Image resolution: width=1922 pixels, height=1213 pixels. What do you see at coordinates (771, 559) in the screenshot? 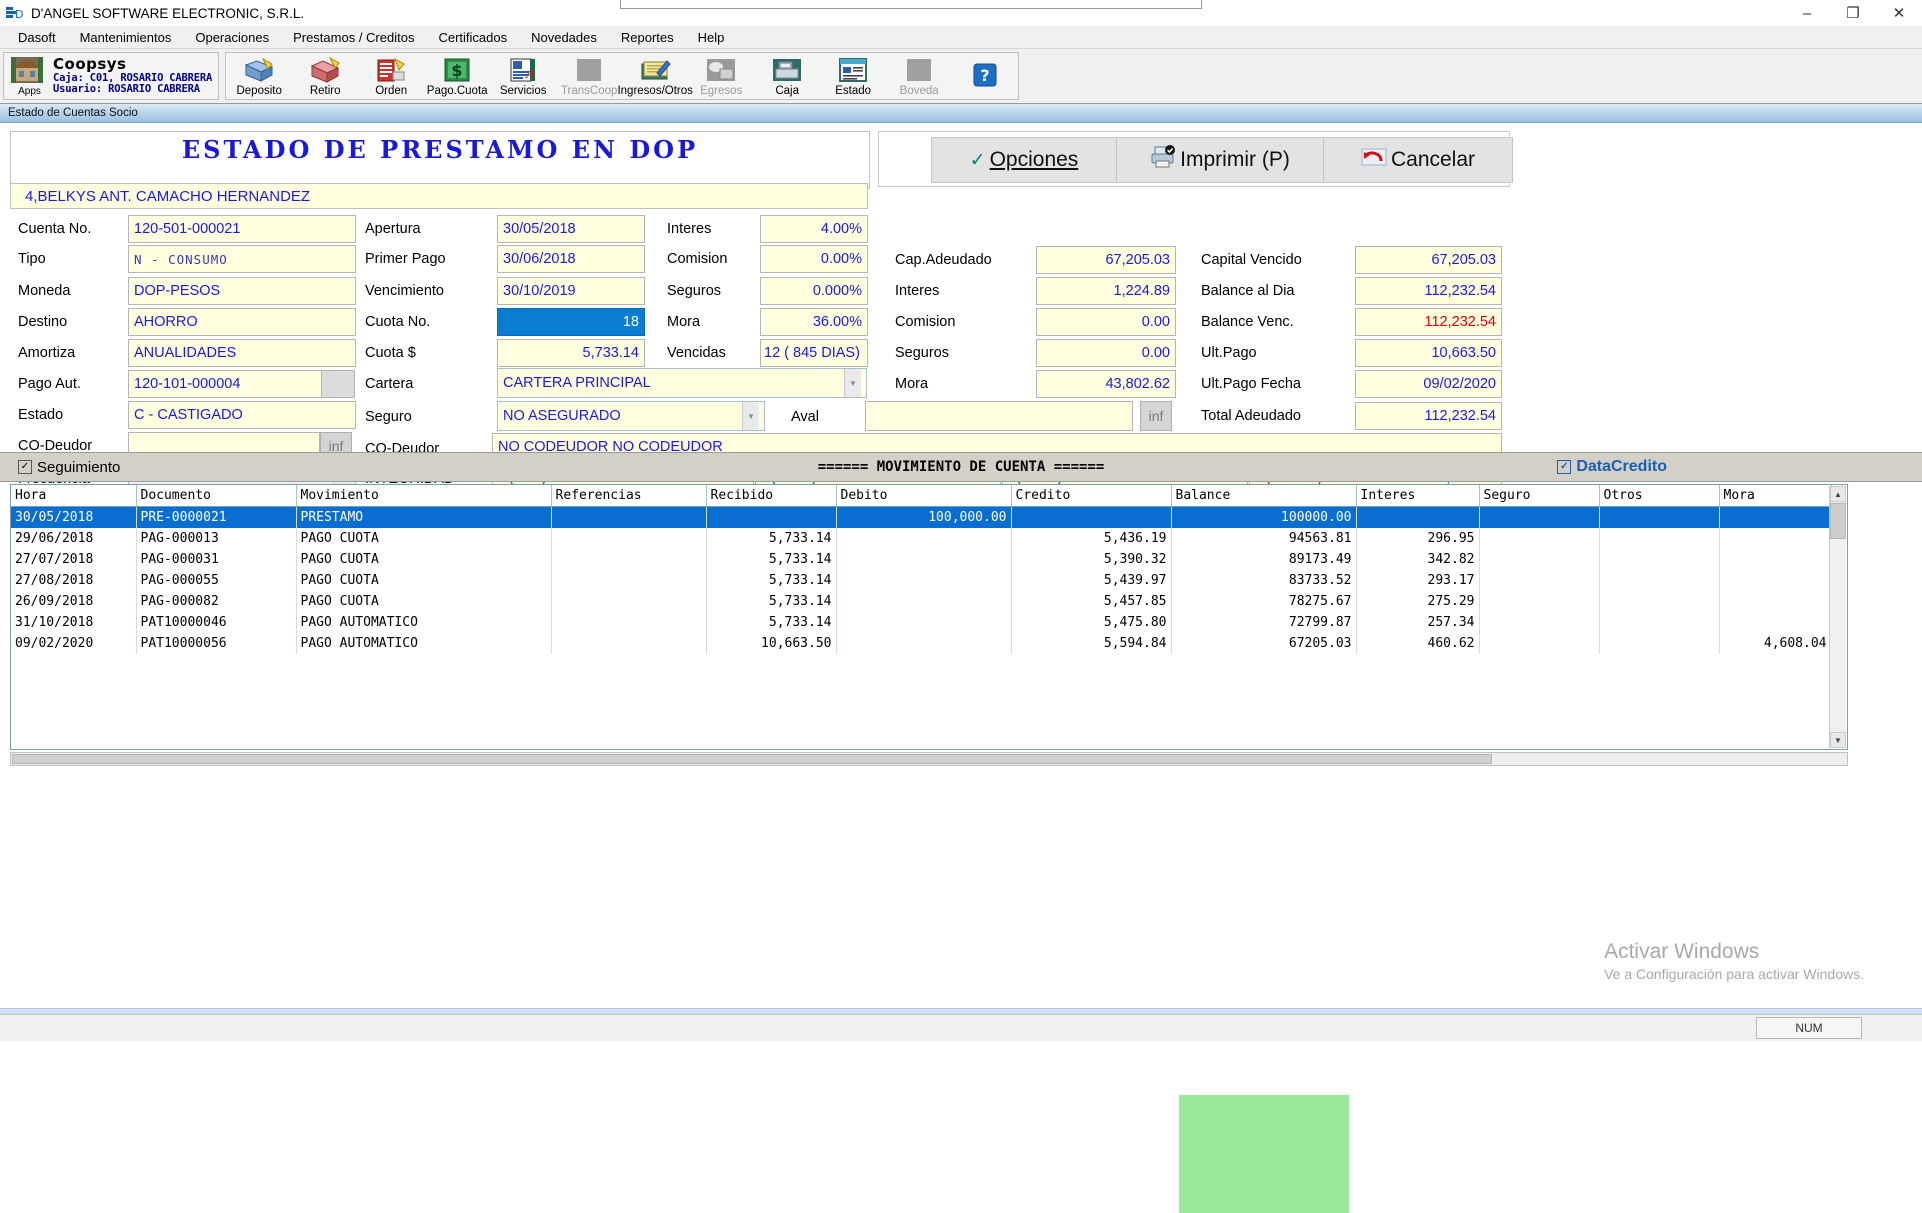
I see `table-cell-recibido: 5,733.14` at bounding box center [771, 559].